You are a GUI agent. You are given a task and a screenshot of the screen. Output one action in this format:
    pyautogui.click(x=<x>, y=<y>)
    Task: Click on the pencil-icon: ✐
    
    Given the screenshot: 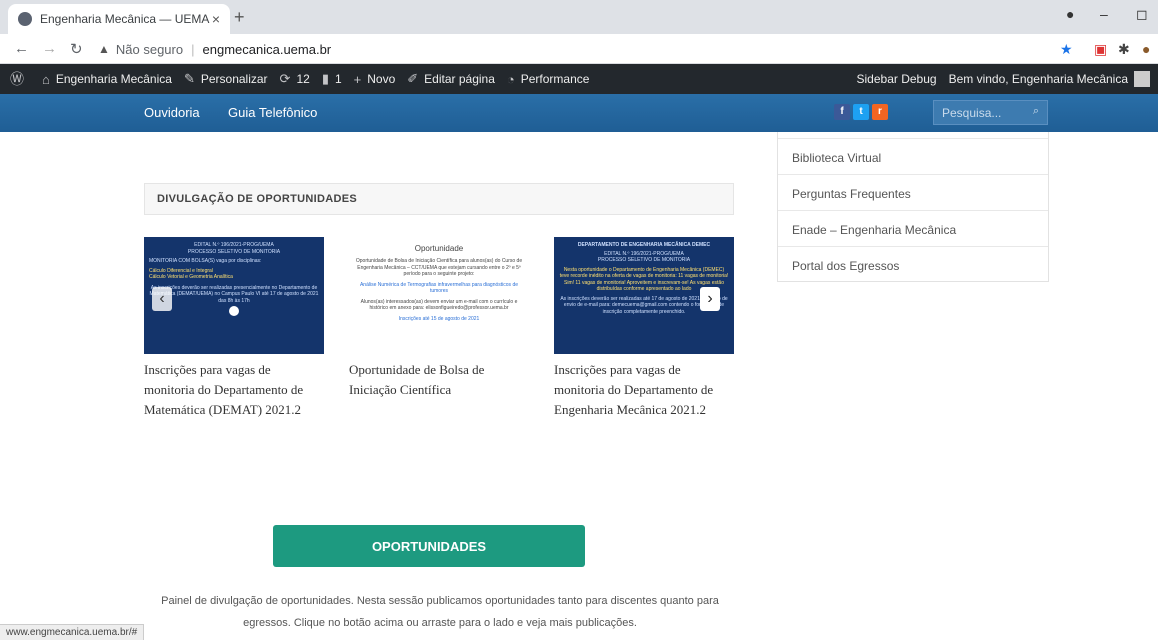 What is the action you would take?
    pyautogui.click(x=413, y=78)
    